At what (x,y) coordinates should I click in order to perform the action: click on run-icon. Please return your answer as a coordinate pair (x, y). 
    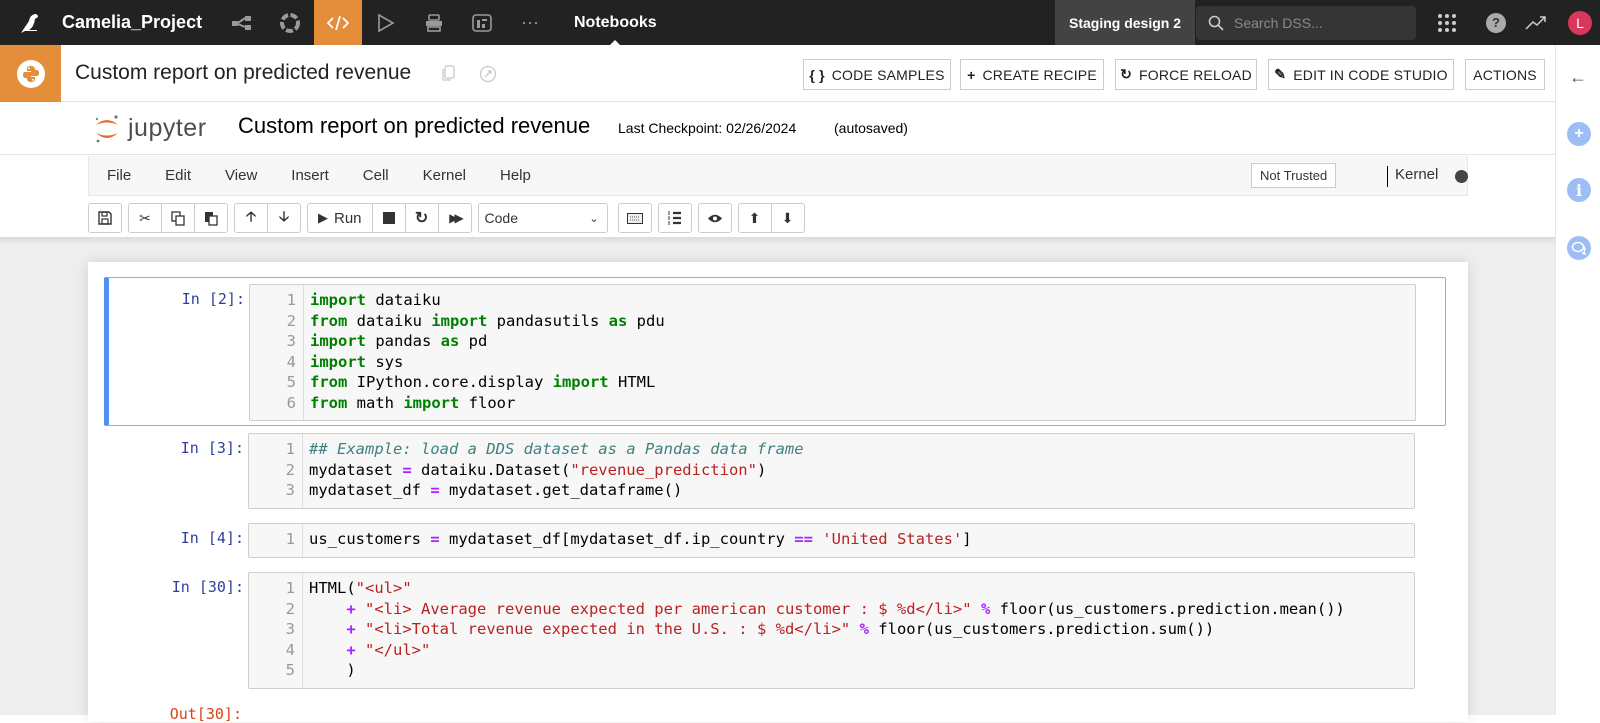
    Looking at the image, I should click on (386, 22).